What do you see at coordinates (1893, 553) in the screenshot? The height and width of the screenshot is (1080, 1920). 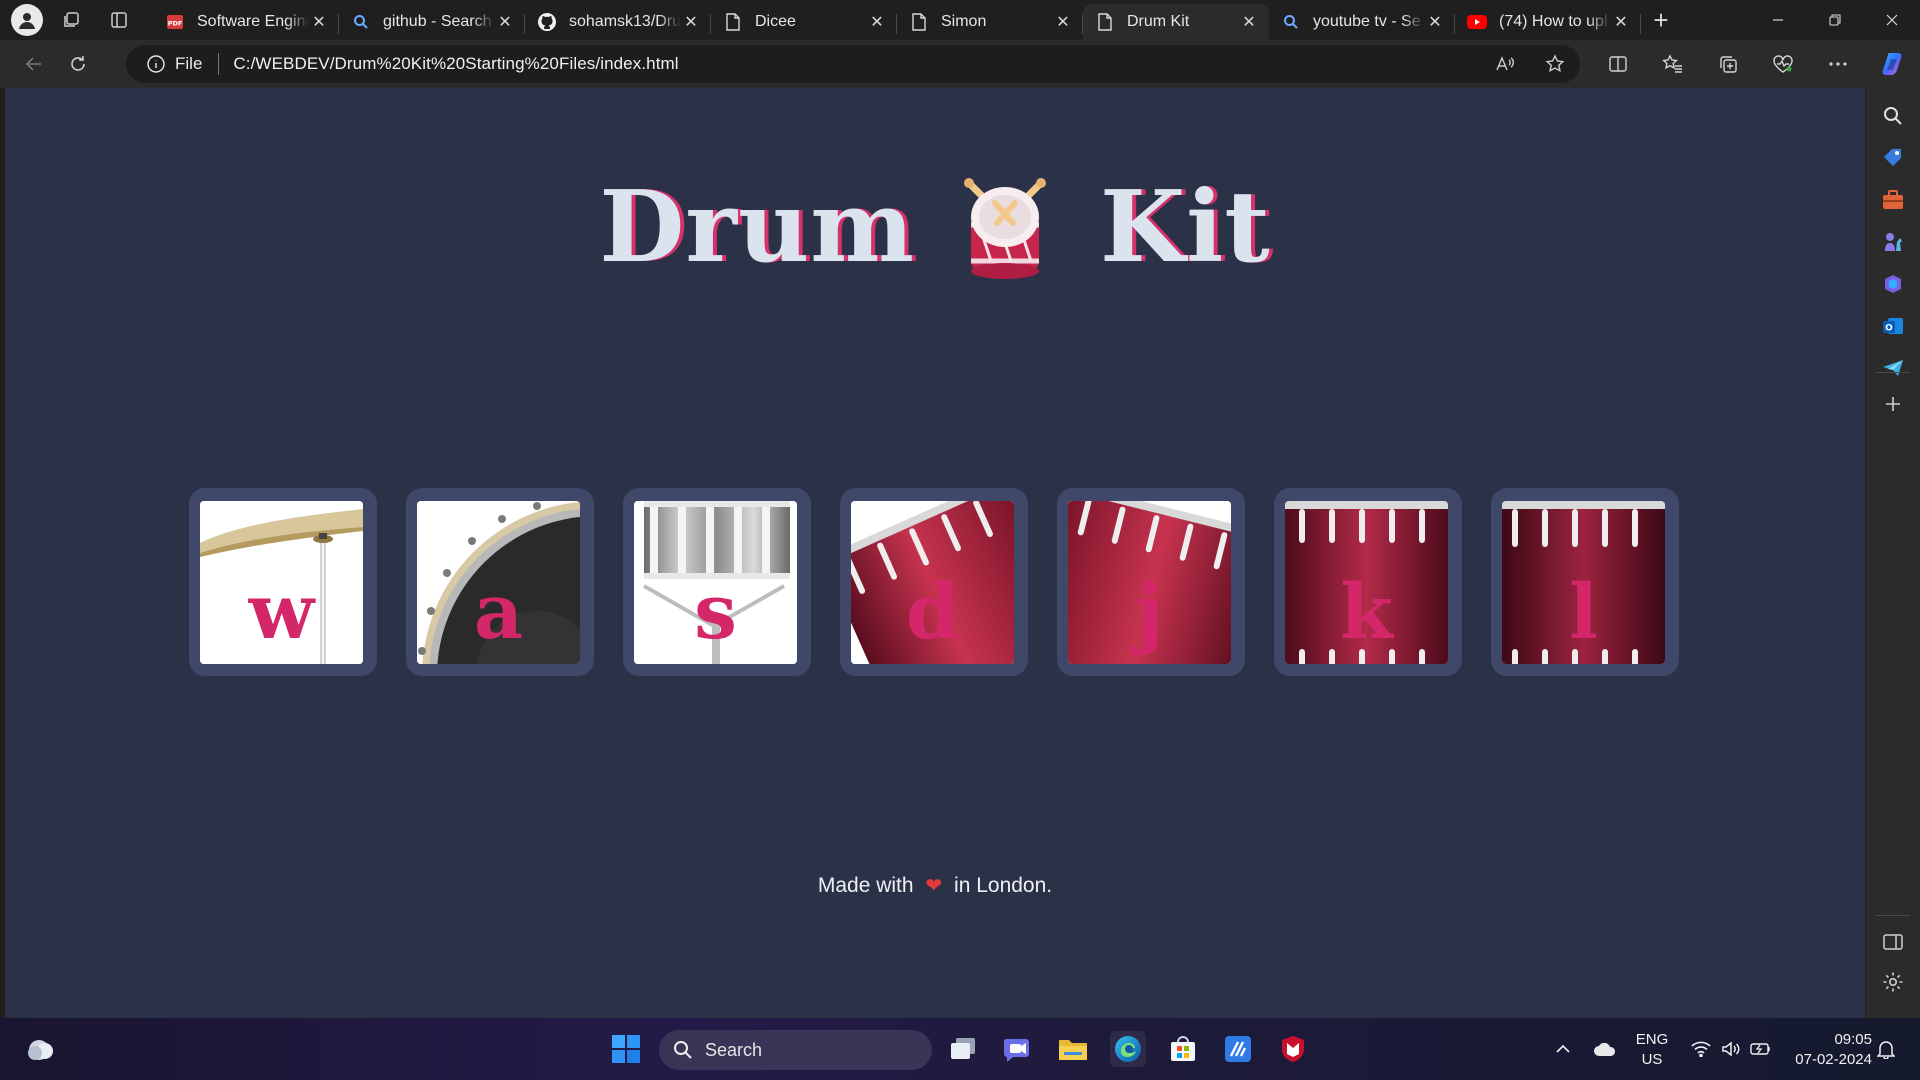 I see `edge-sidebar: O` at bounding box center [1893, 553].